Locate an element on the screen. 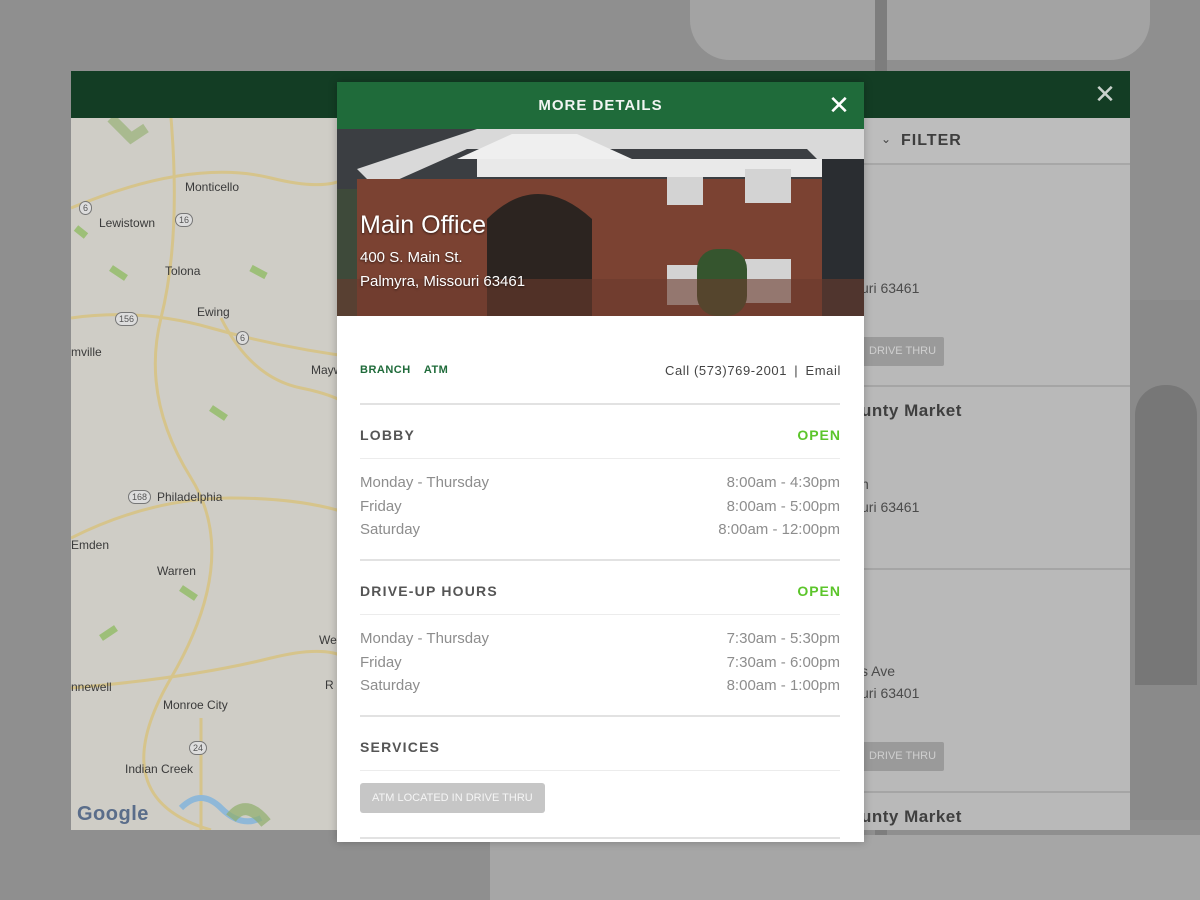 This screenshot has width=1200, height=900. contact-links: Call (573)769-2001 | Email is located at coordinates (753, 370).